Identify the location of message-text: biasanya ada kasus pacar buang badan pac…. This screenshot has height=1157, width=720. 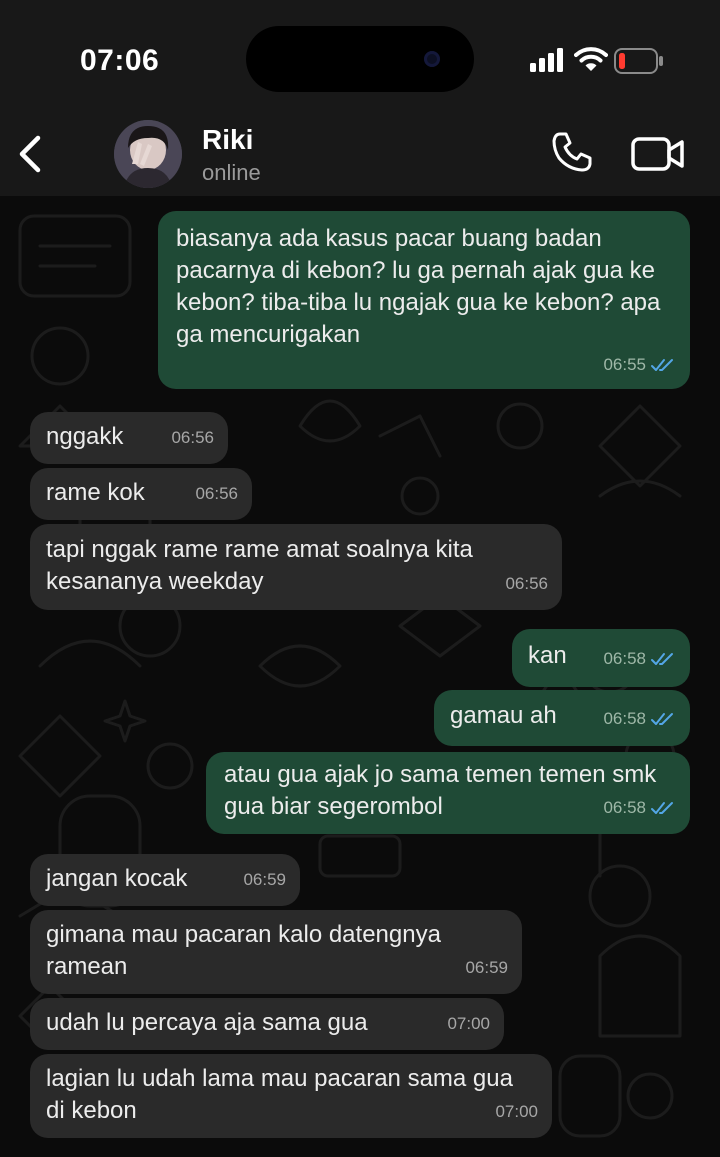
(418, 286).